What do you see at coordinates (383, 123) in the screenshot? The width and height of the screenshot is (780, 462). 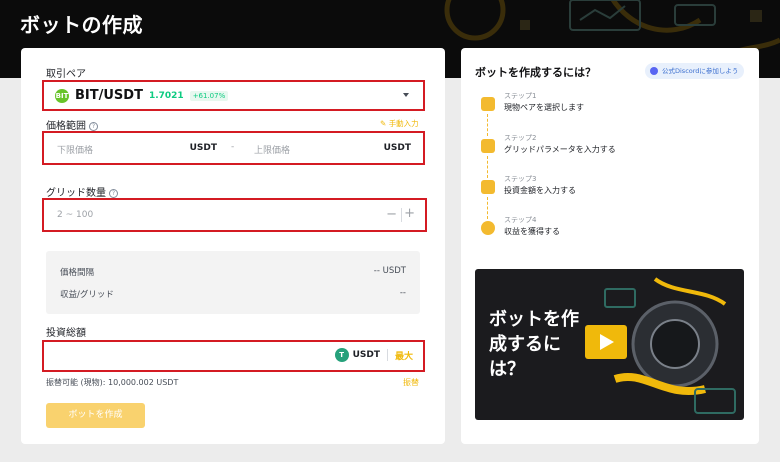 I see `pencil-icon: ✎` at bounding box center [383, 123].